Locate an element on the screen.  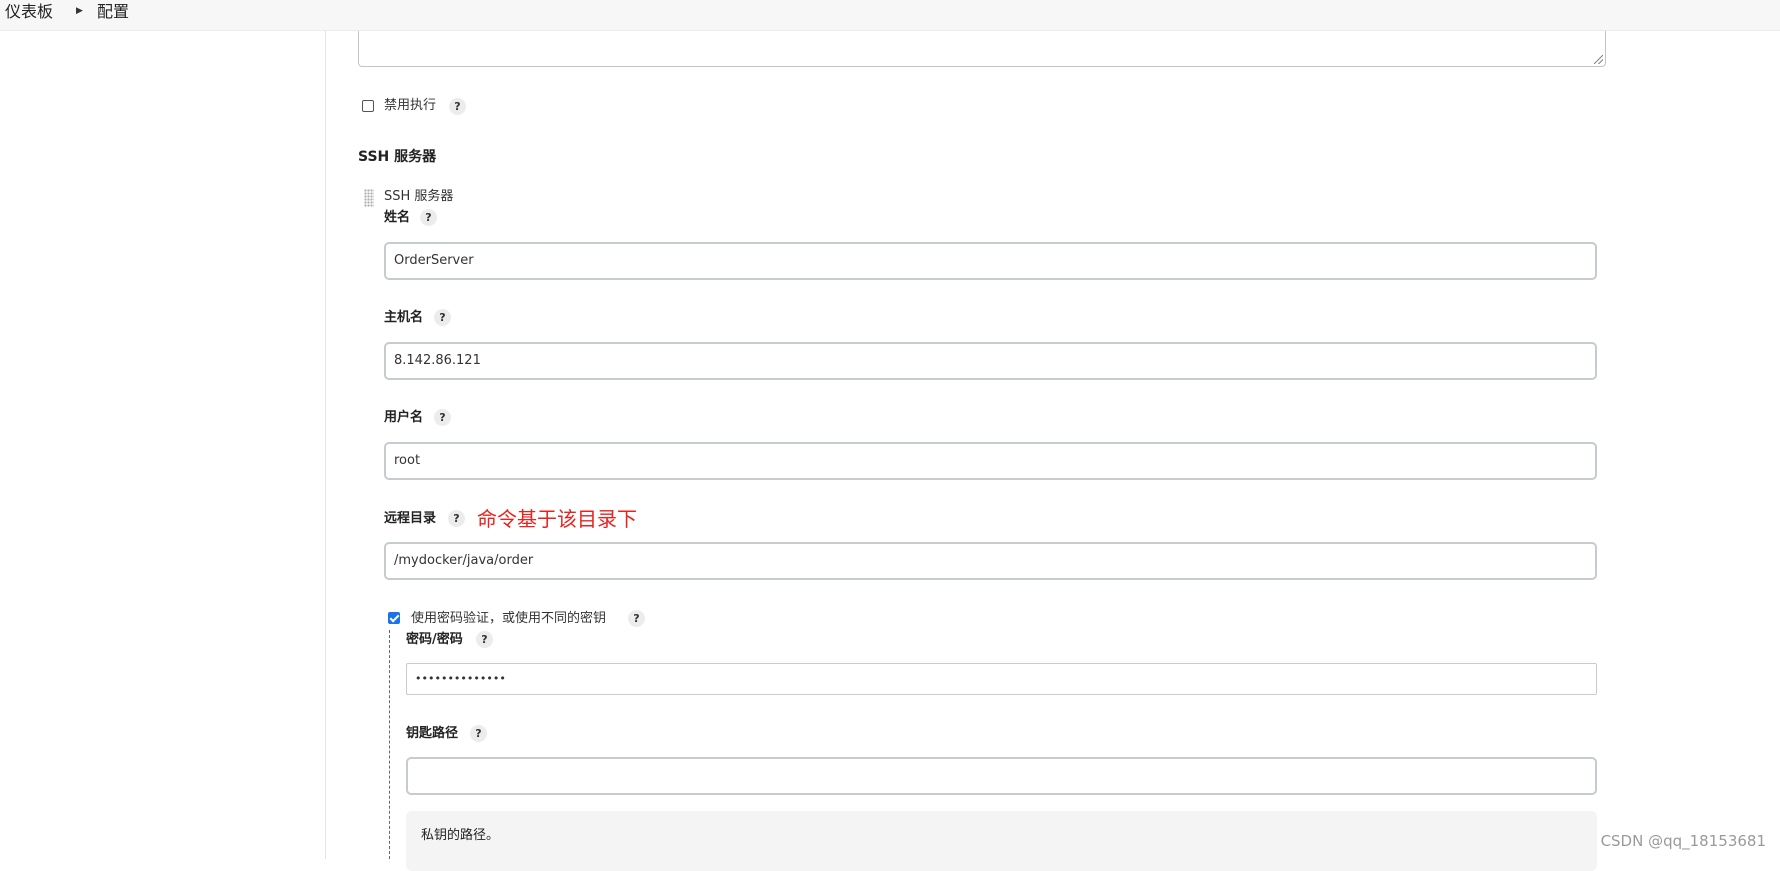
sidebar-divider is located at coordinates (325, 445).